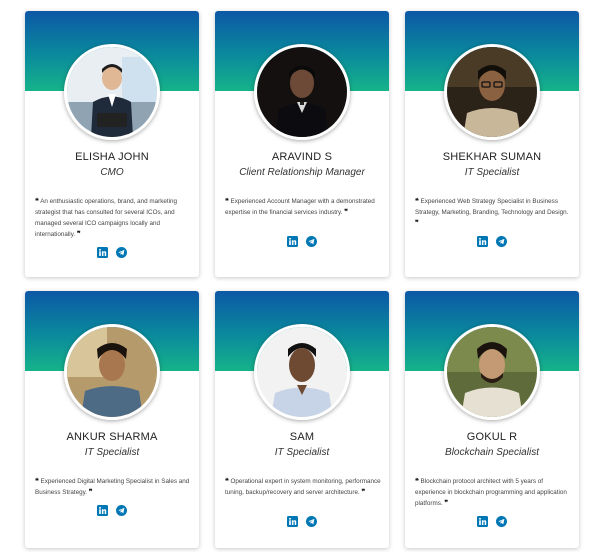 This screenshot has width=597, height=552. I want to click on member-role: CMO, so click(112, 172).